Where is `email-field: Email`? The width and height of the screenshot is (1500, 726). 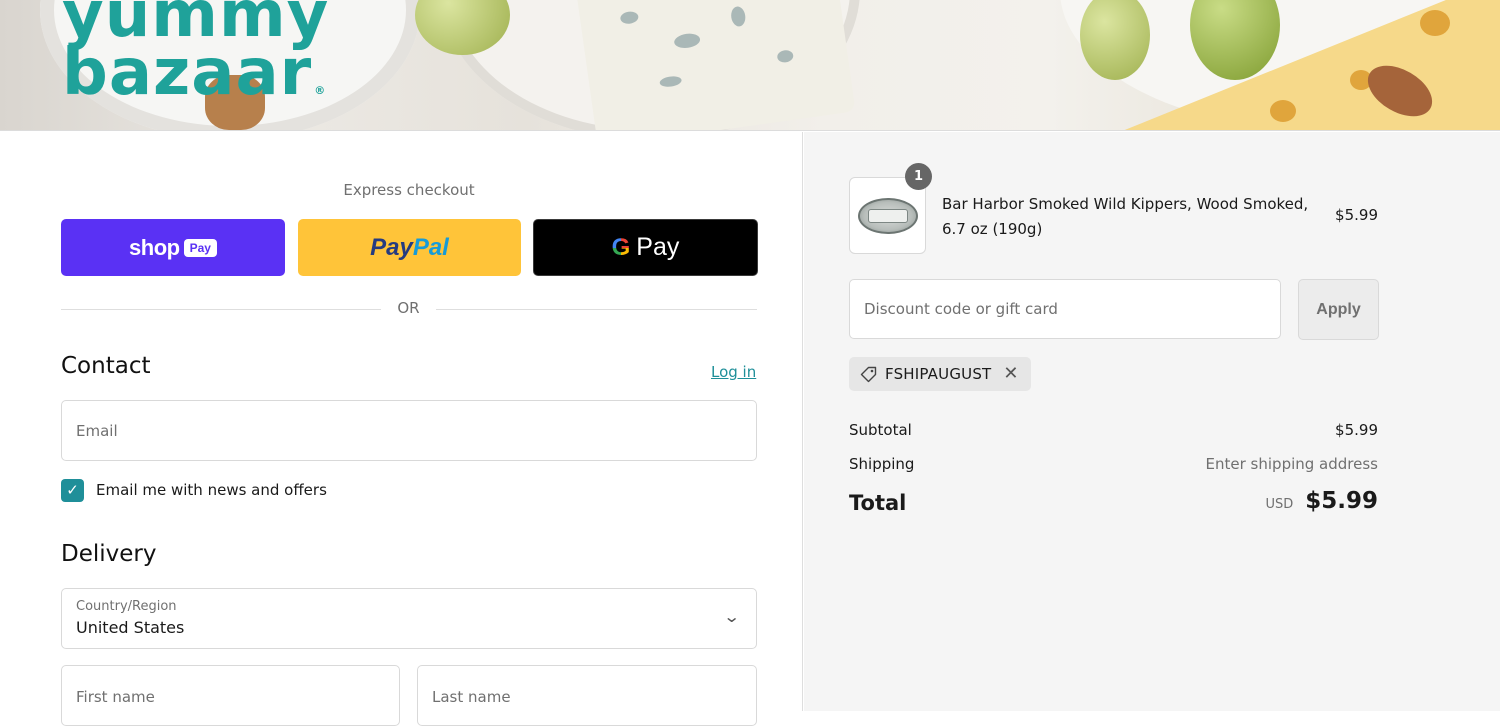 email-field: Email is located at coordinates (409, 430).